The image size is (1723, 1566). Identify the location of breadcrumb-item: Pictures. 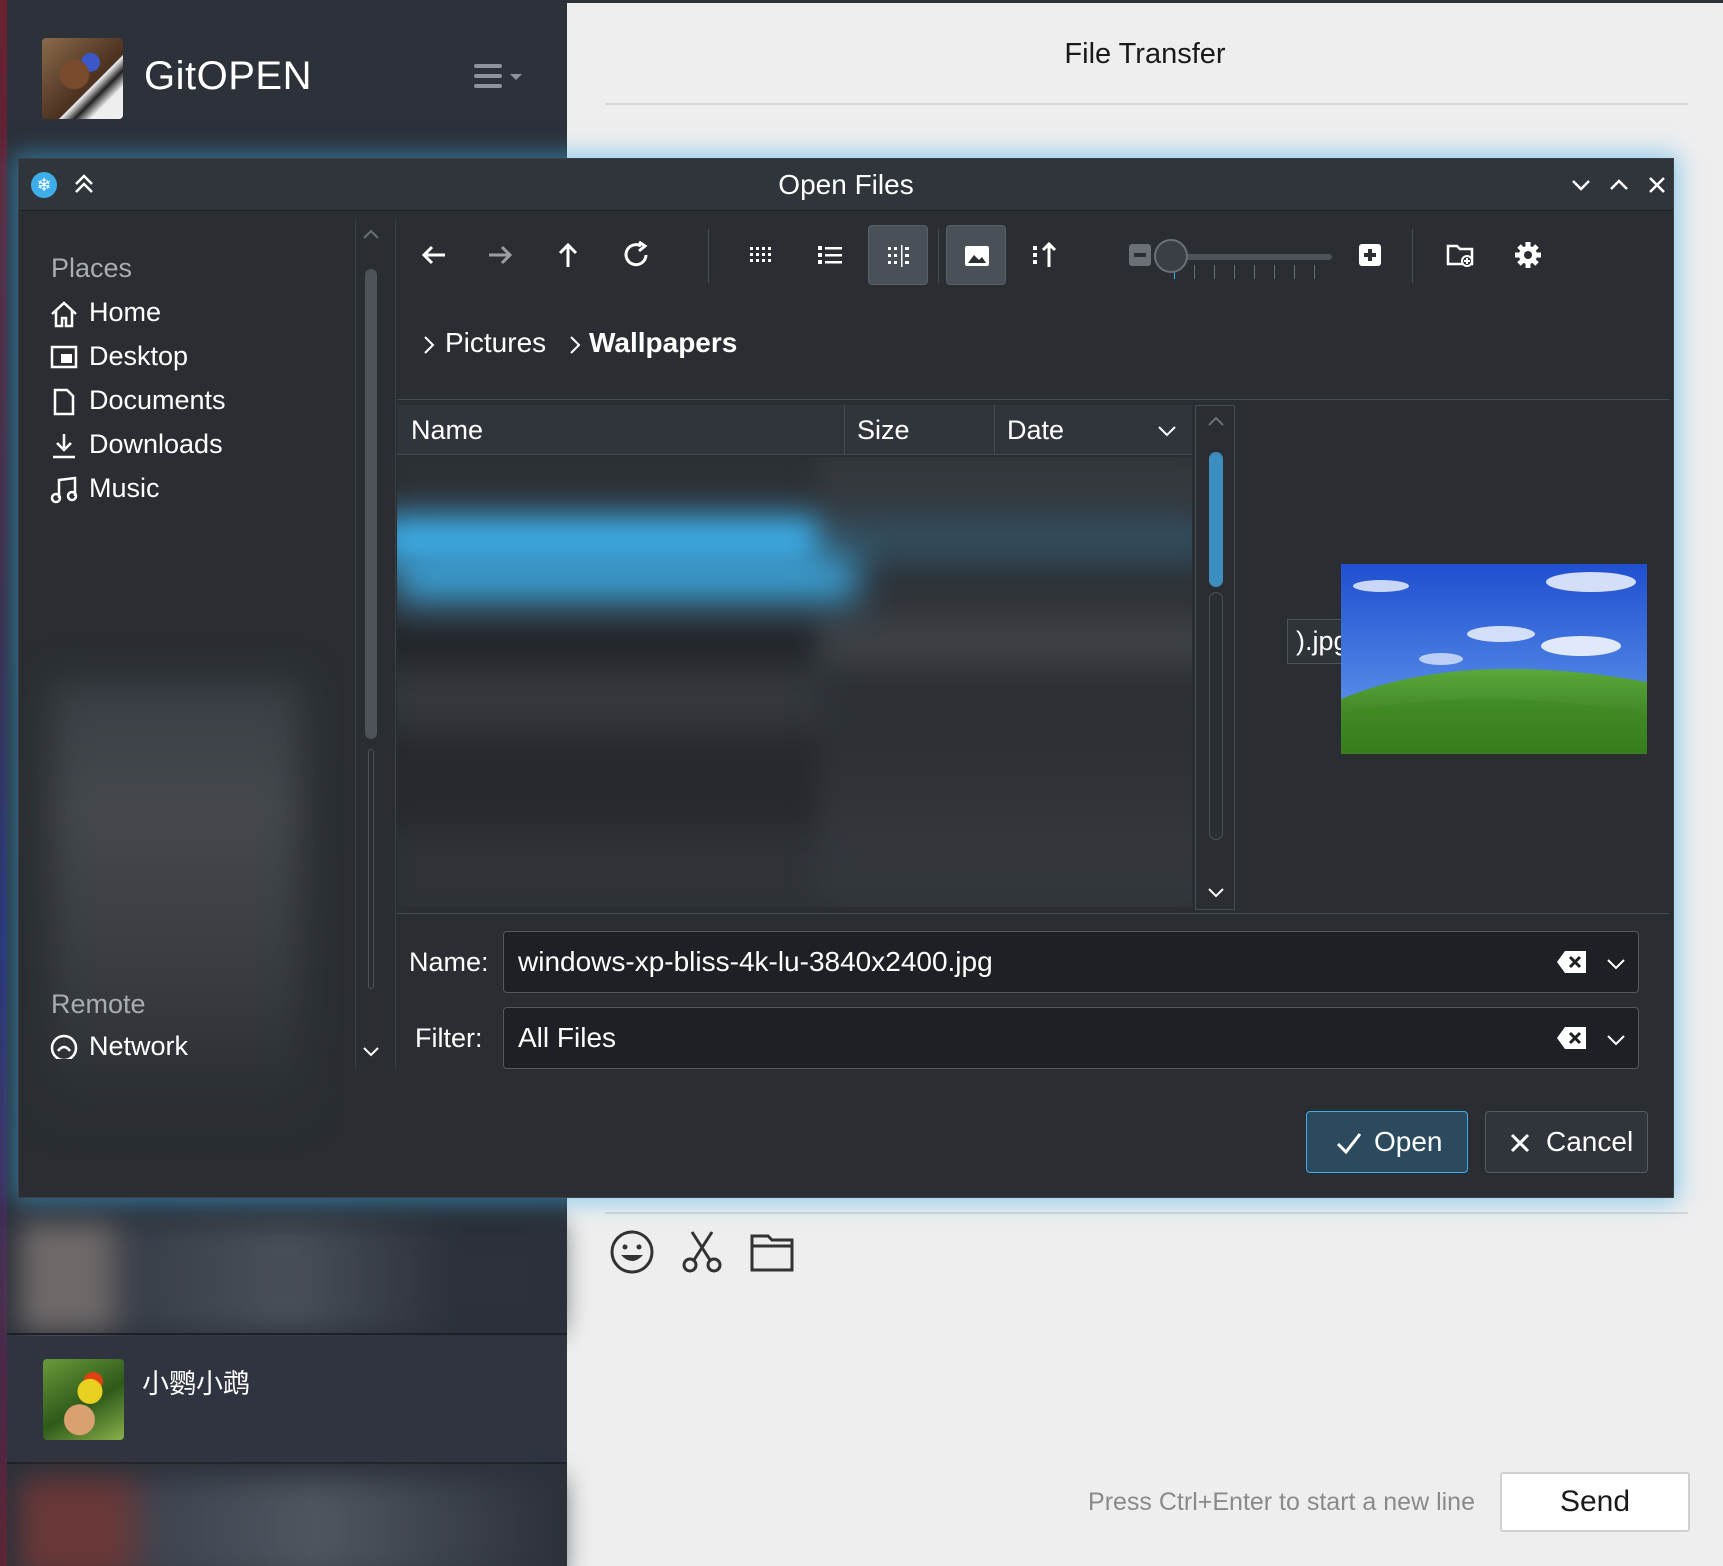
(495, 343).